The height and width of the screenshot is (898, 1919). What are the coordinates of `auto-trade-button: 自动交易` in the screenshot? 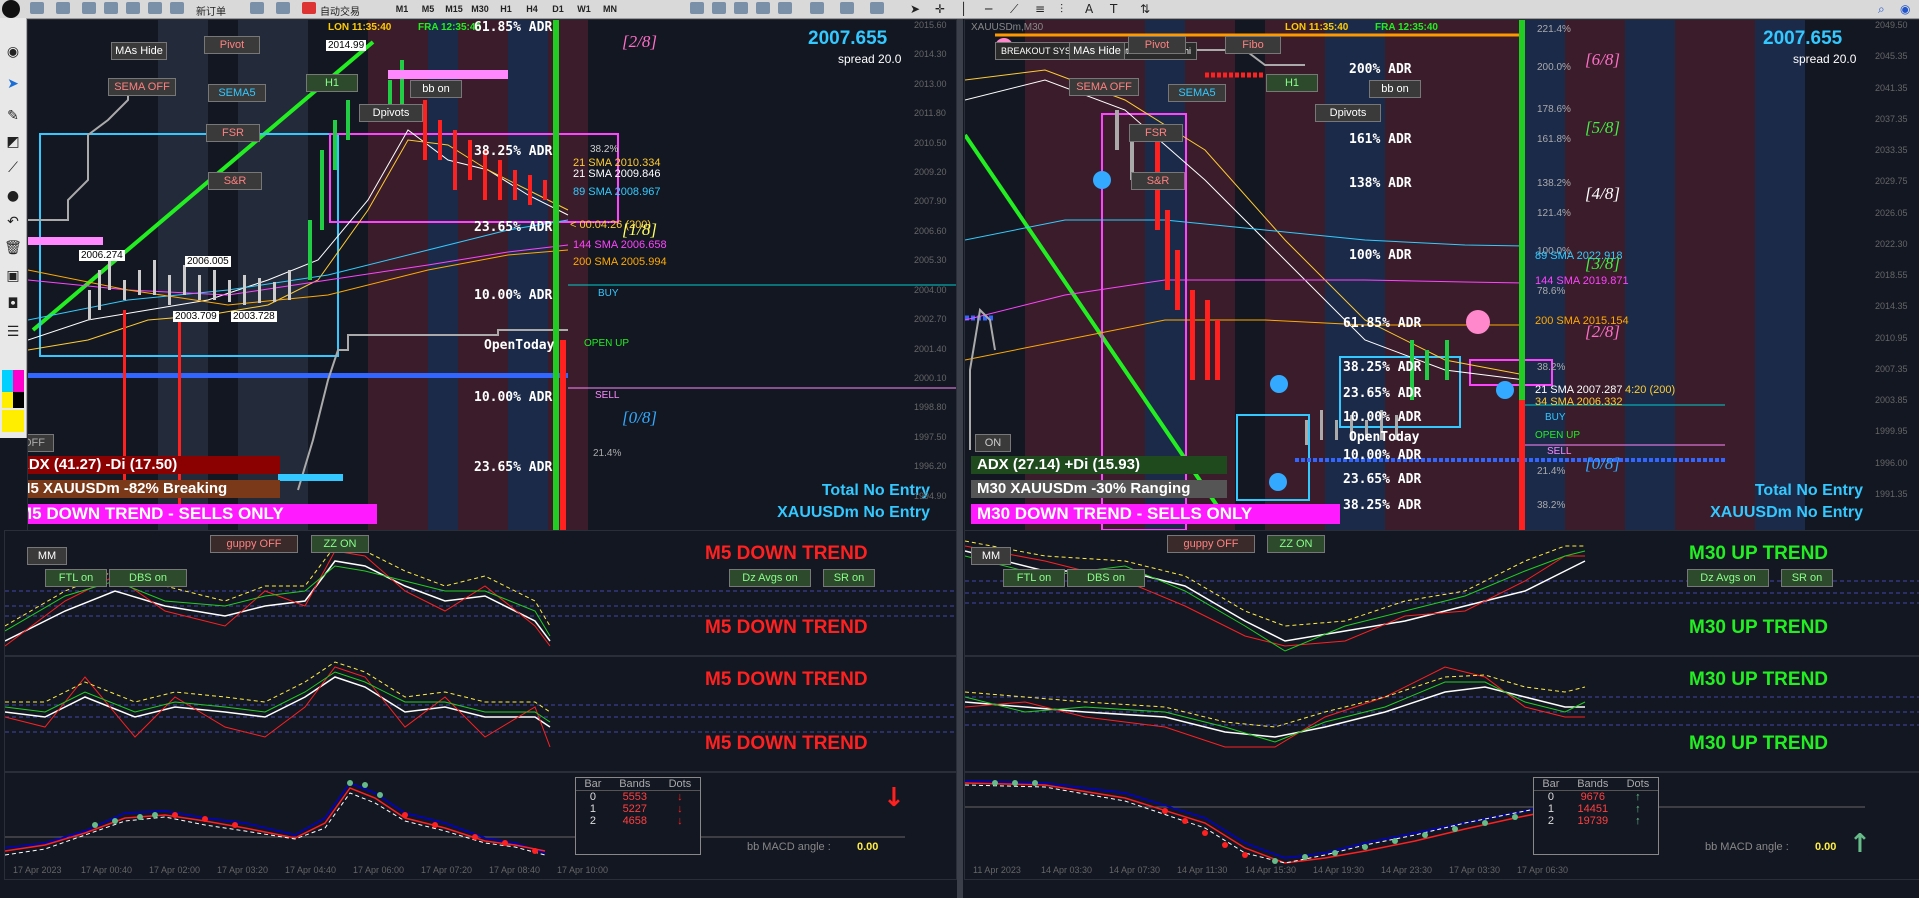 It's located at (340, 10).